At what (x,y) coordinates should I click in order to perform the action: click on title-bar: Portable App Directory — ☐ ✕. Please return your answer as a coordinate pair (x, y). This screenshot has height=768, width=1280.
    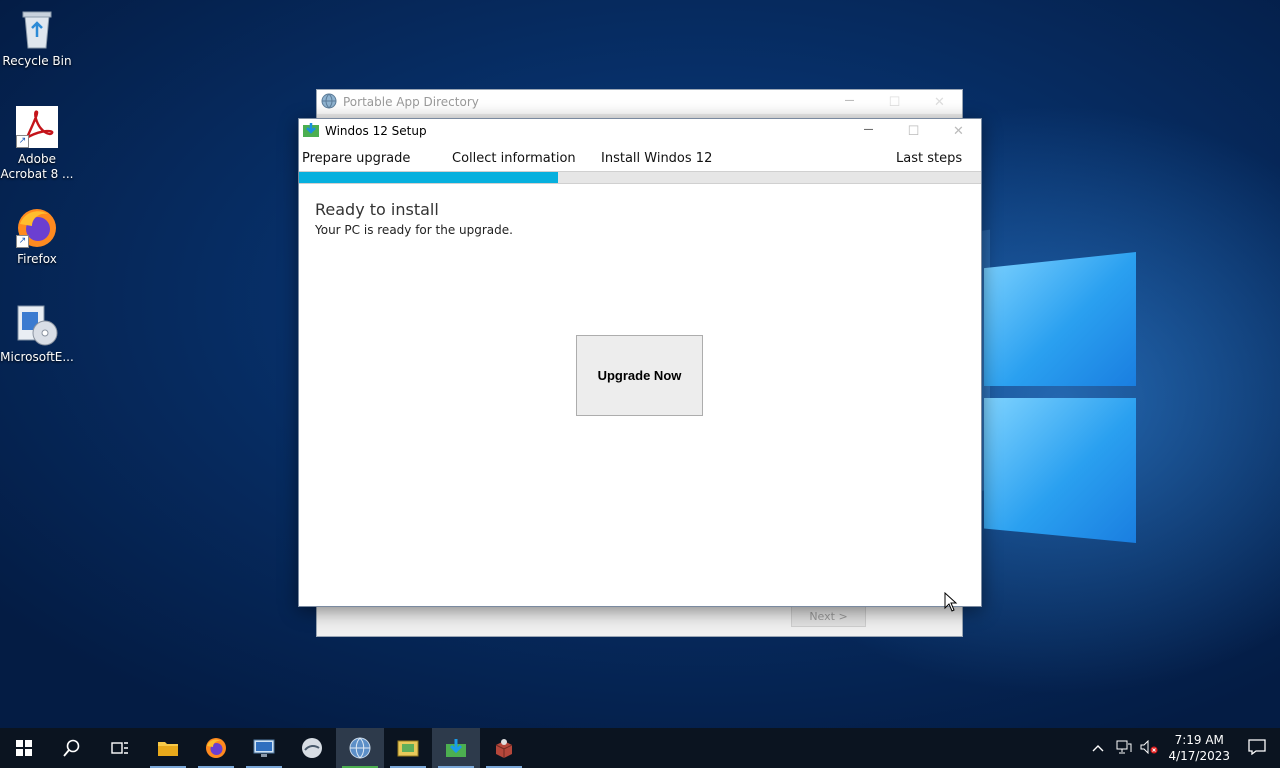
    Looking at the image, I should click on (639, 102).